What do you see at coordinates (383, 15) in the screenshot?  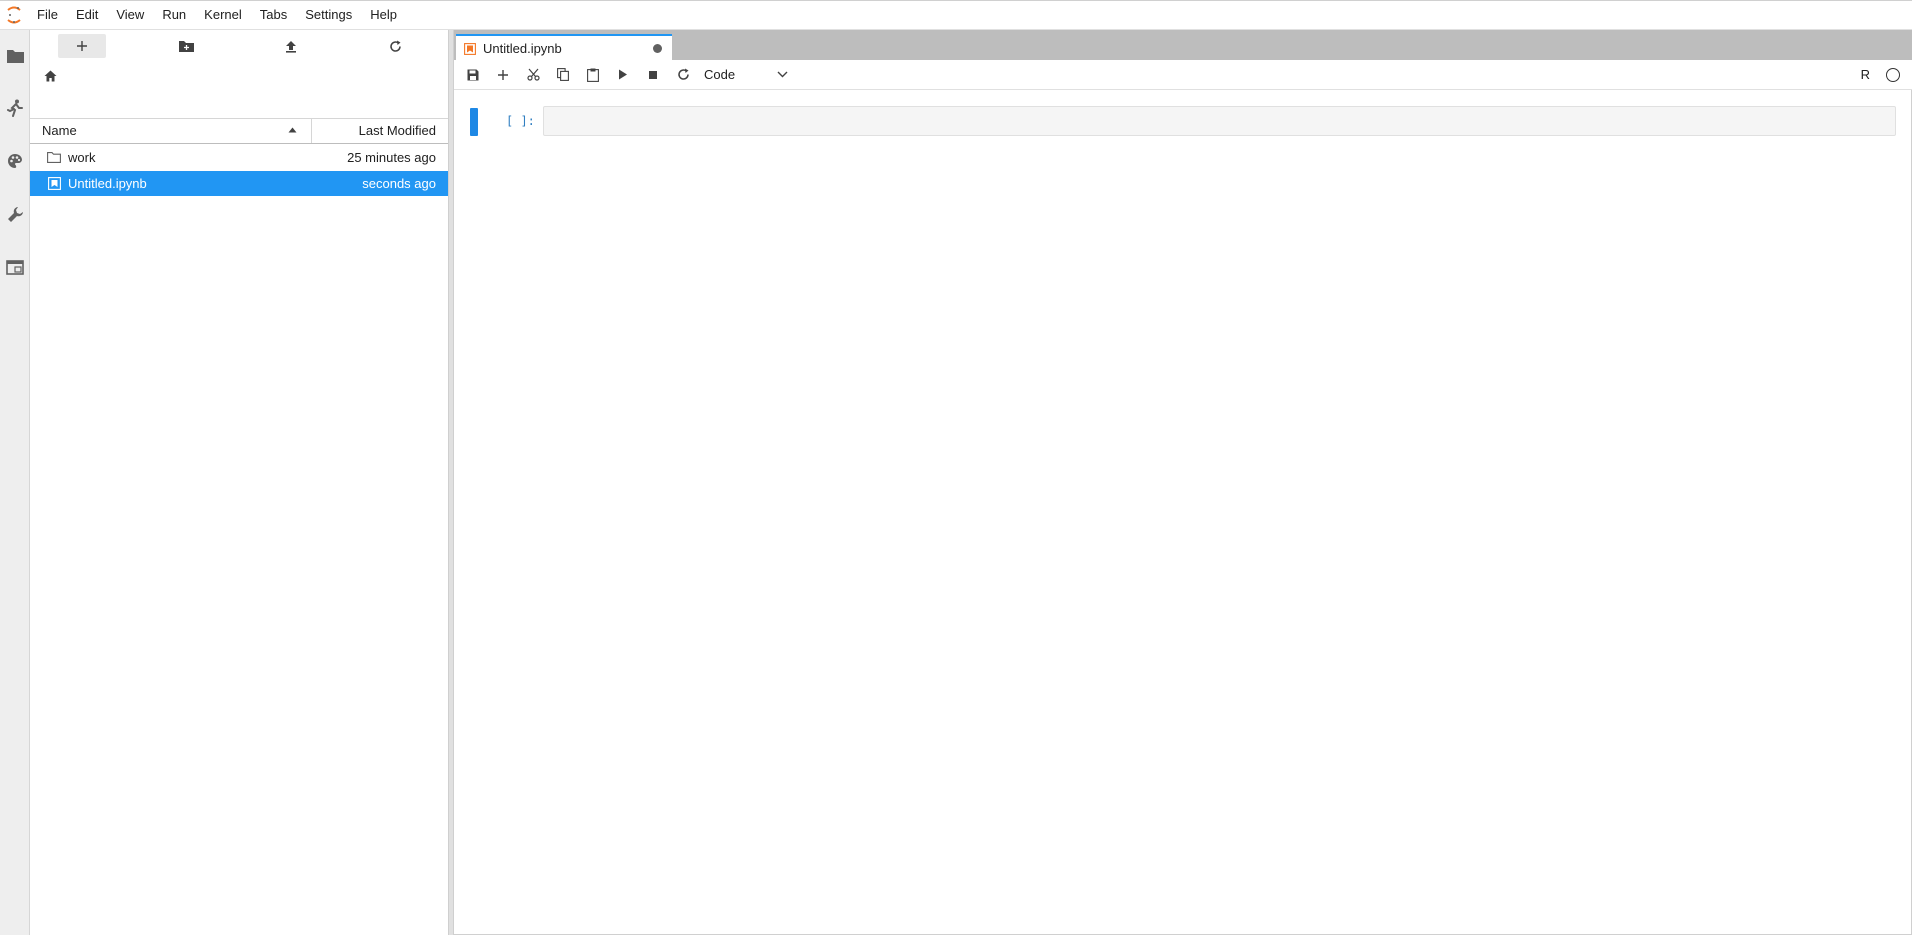 I see `menu-help: Help` at bounding box center [383, 15].